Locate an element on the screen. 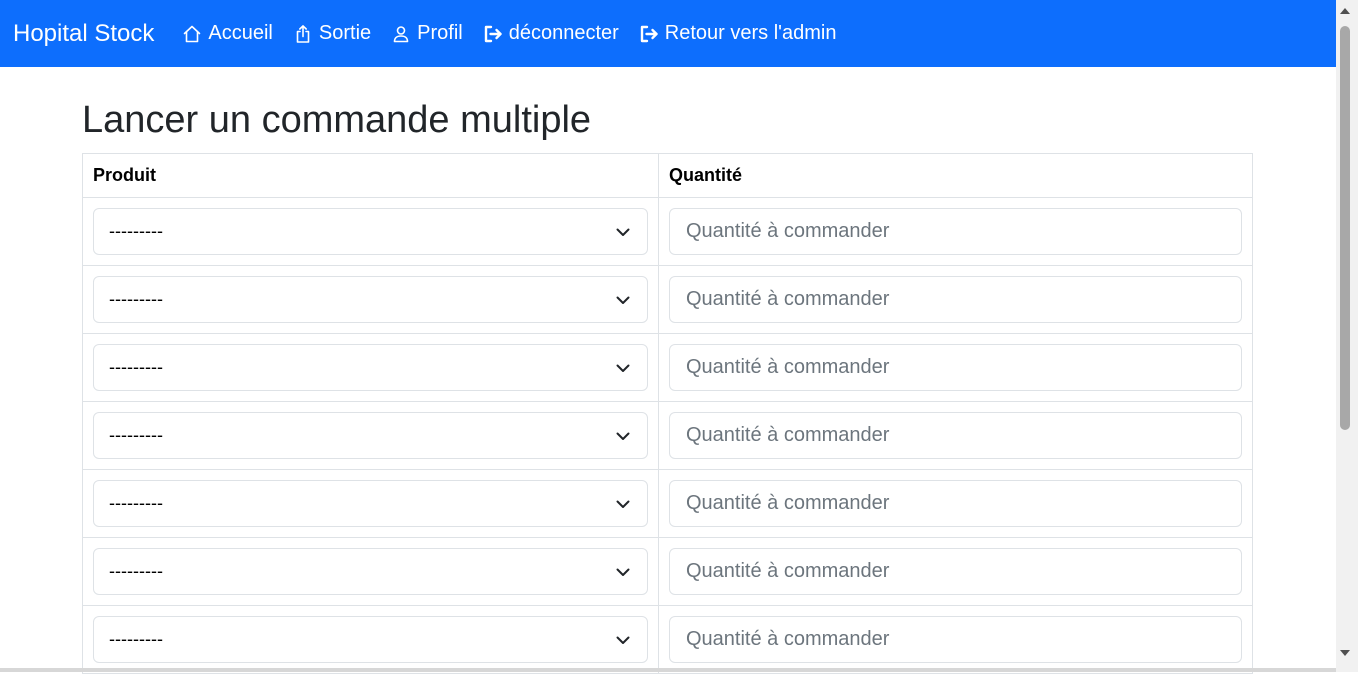 Image resolution: width=1358 pixels, height=674 pixels. vertical-scrollbar is located at coordinates (1347, 336).